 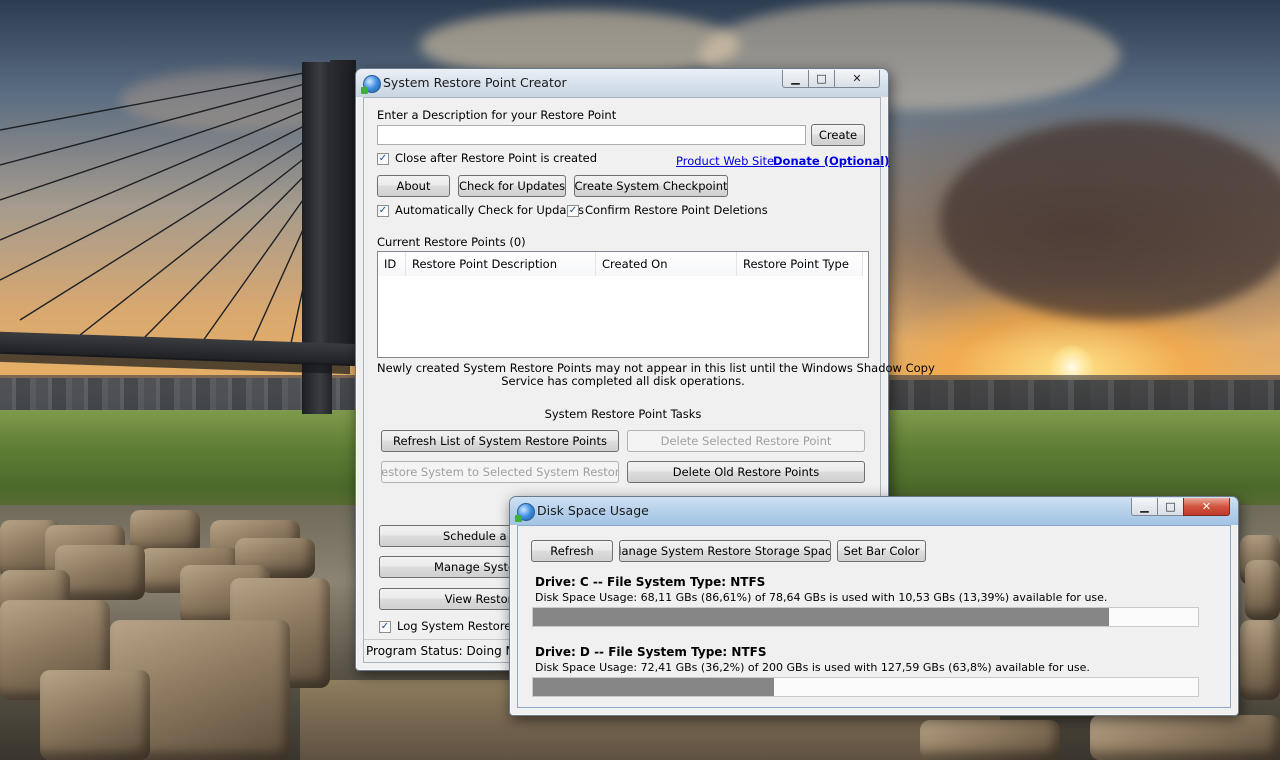 I want to click on drive-c-heading: Drive: C -- File System Type: NTFS, so click(x=650, y=582).